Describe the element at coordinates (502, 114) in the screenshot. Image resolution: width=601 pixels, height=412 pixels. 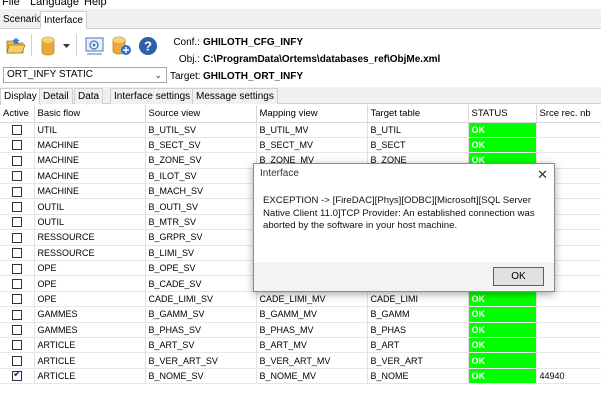
I see `col-status: STATUS` at that location.